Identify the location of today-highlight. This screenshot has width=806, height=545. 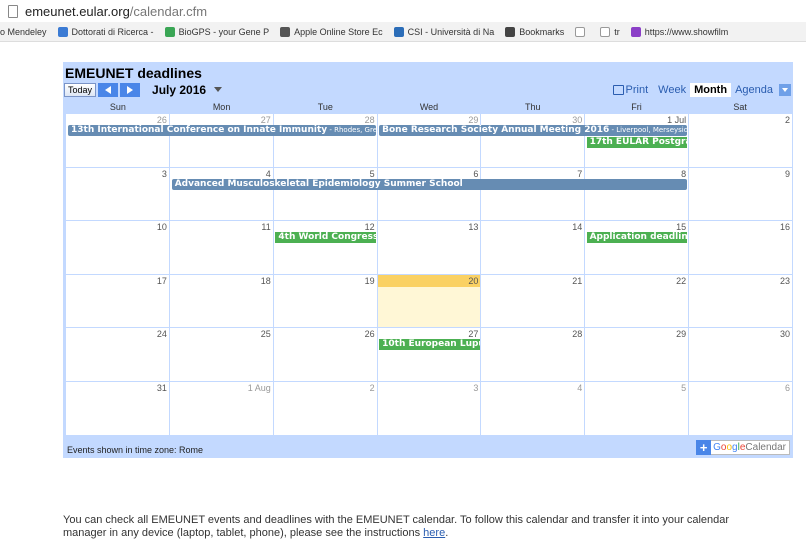
(429, 280).